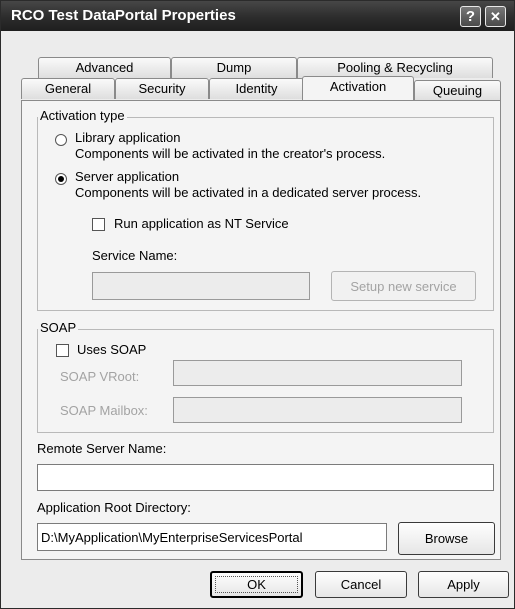 The height and width of the screenshot is (609, 515). What do you see at coordinates (58, 327) in the screenshot?
I see `soap-legend: SOAP` at bounding box center [58, 327].